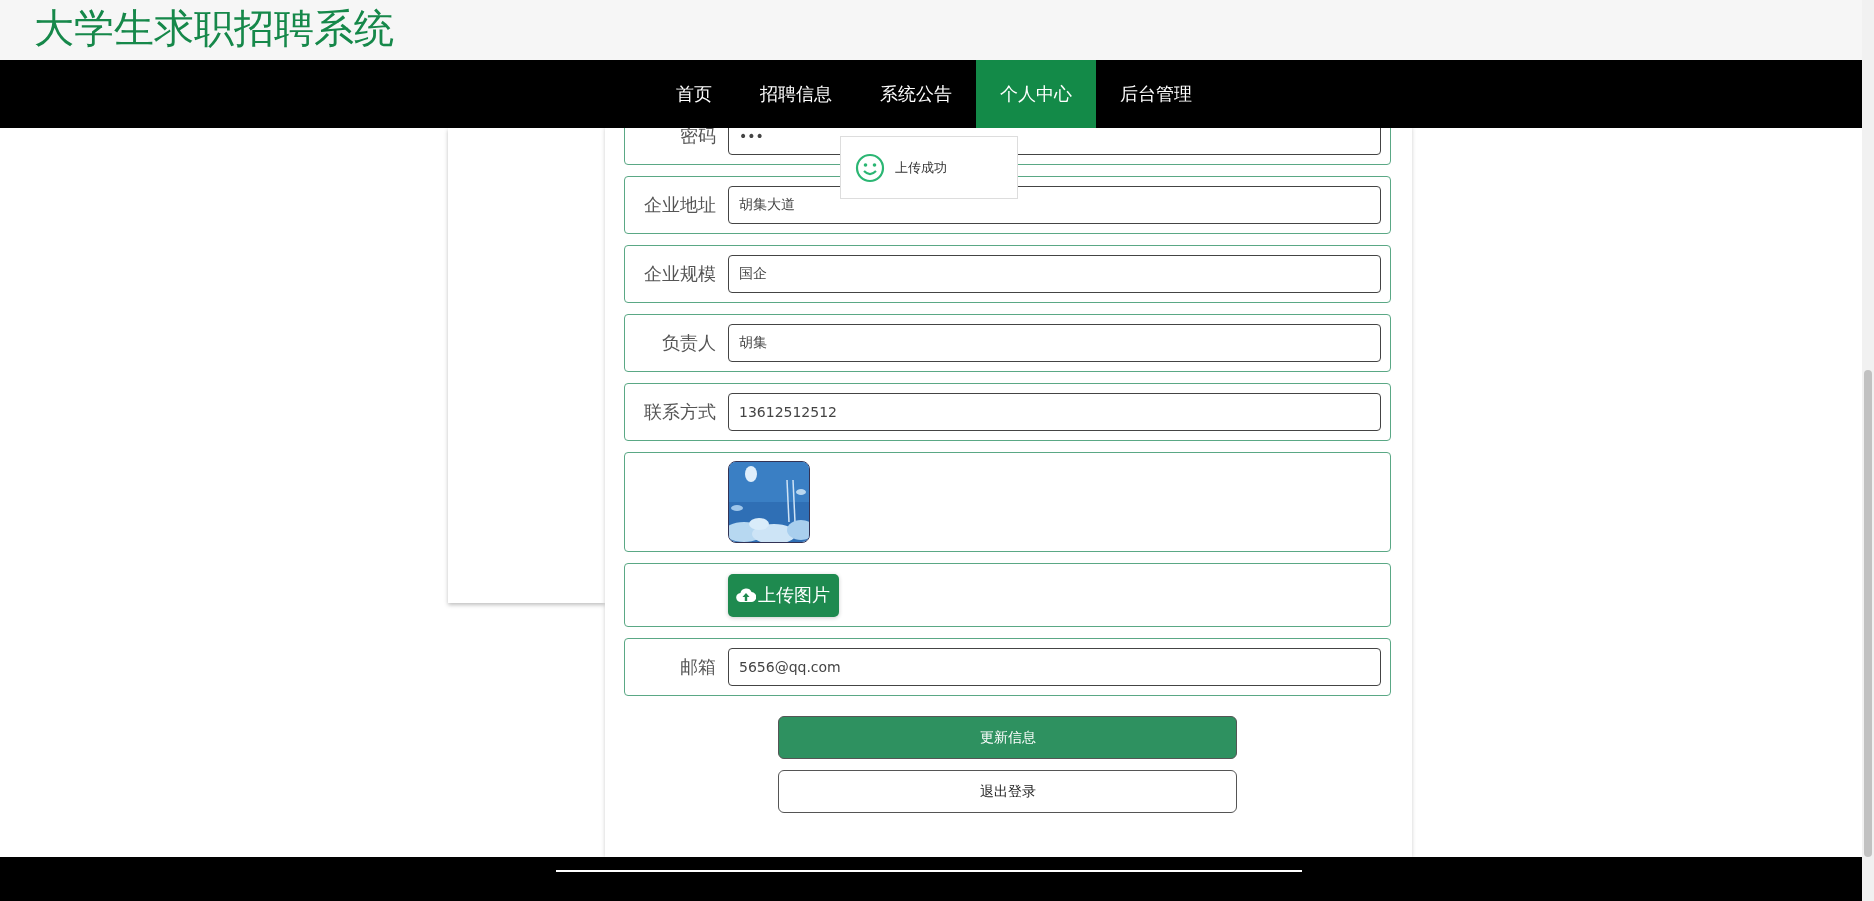 Image resolution: width=1874 pixels, height=901 pixels. I want to click on upload-button: 上传图片, so click(783, 595).